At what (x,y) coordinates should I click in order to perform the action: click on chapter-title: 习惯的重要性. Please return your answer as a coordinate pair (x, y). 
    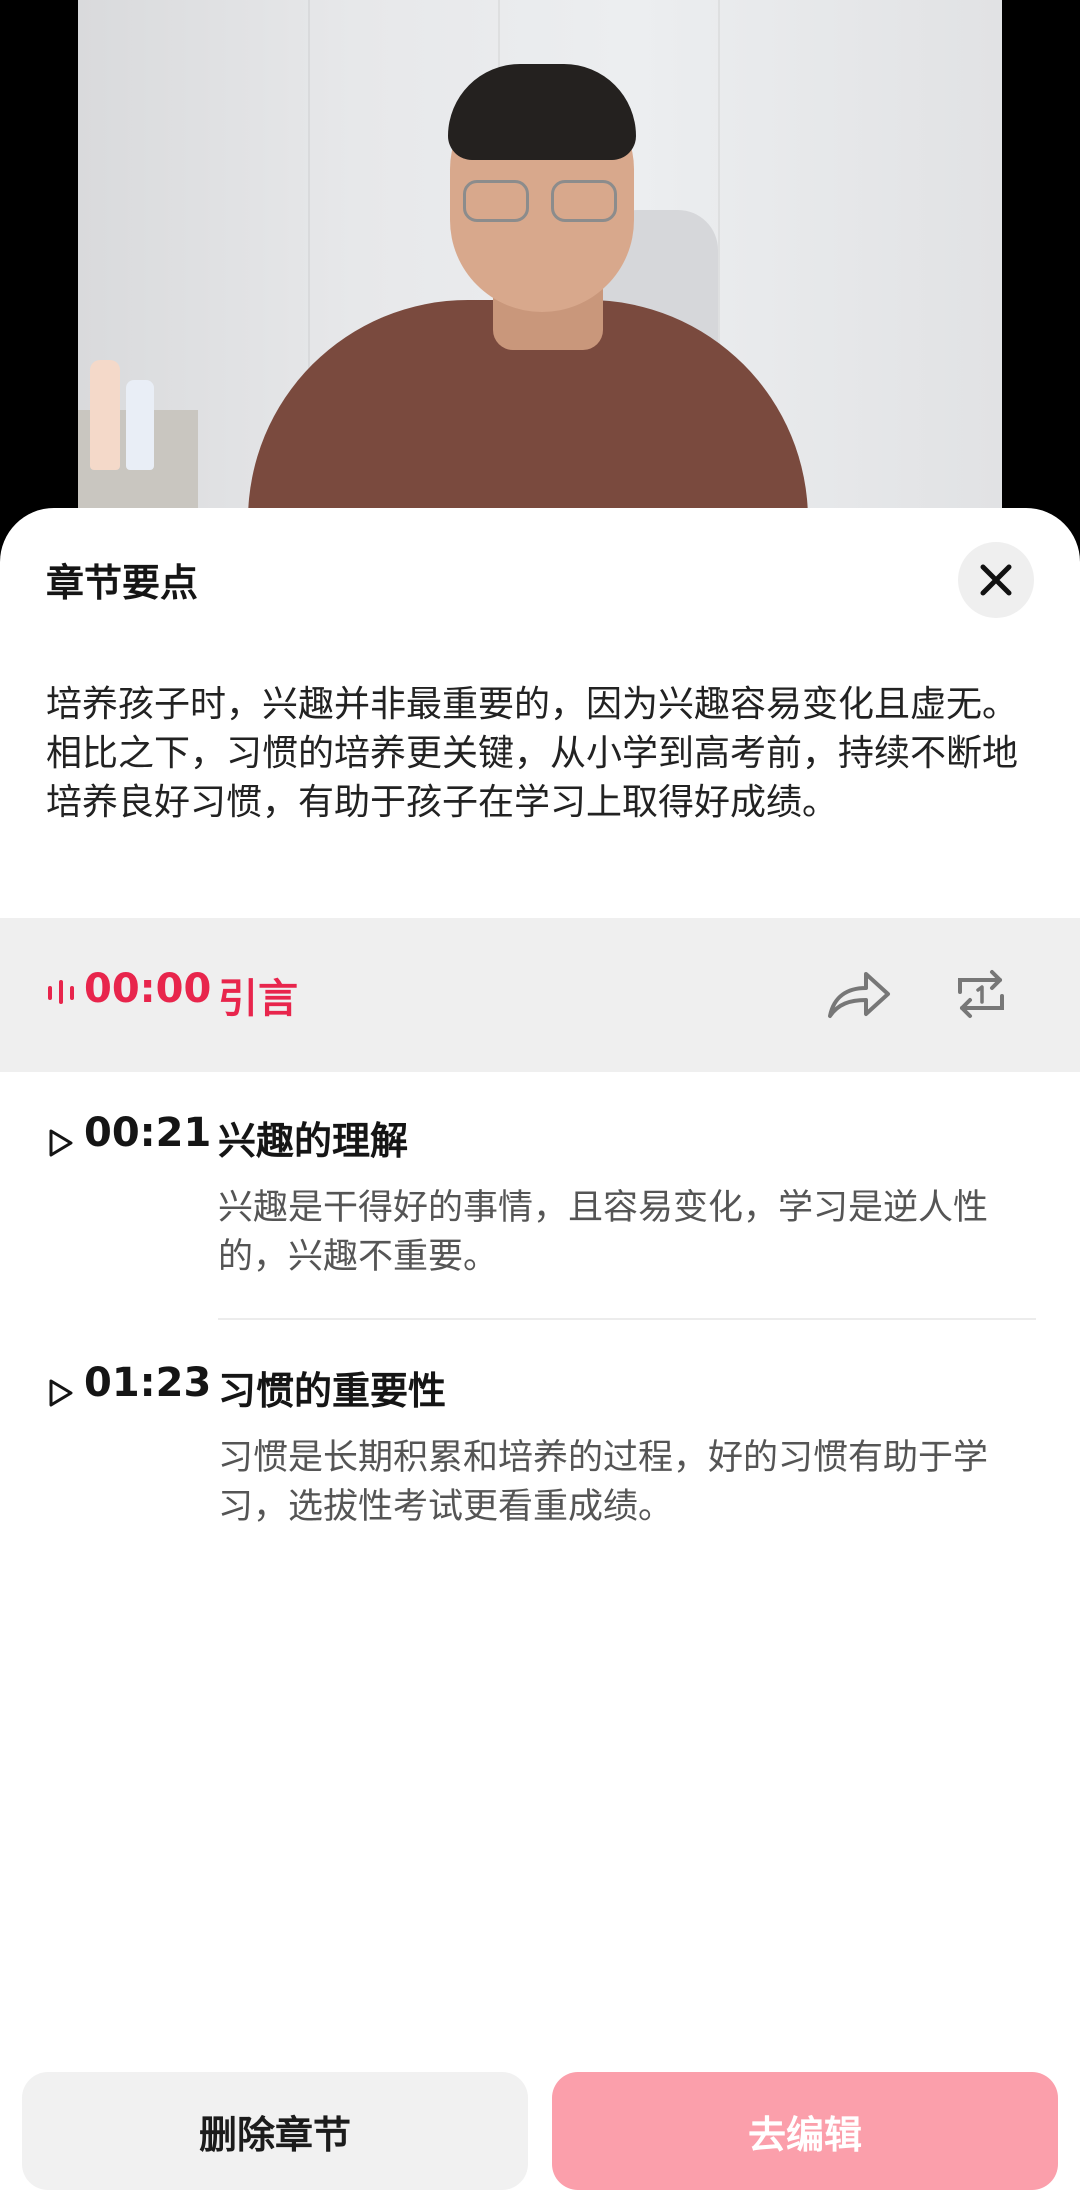
    Looking at the image, I should click on (332, 1391).